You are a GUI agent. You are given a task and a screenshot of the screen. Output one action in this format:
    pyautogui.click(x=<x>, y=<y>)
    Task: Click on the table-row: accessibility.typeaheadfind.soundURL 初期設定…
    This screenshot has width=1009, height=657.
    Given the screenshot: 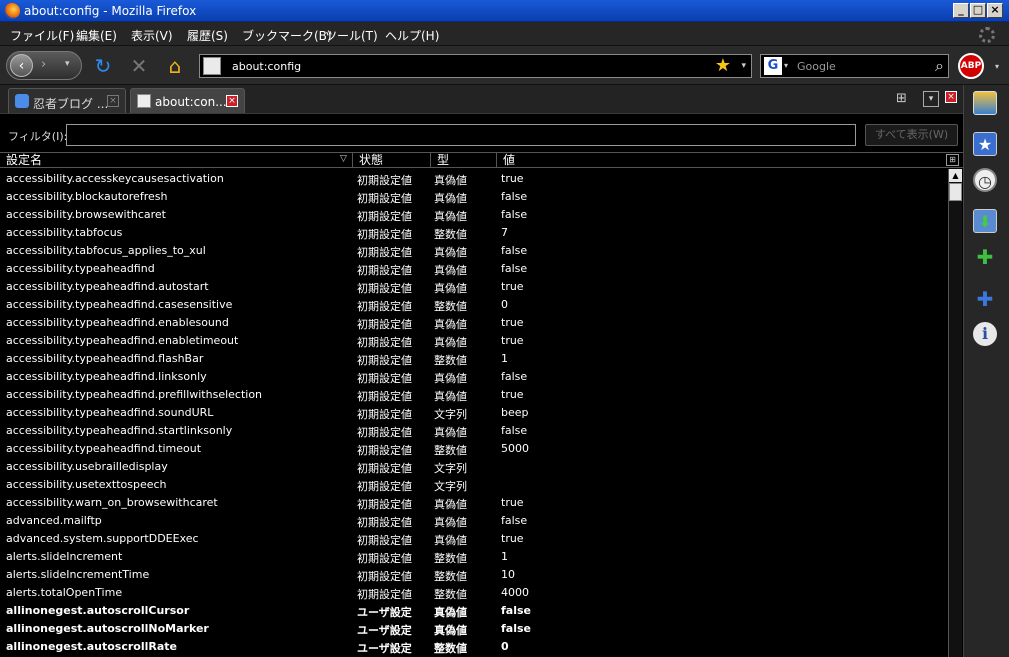 What is the action you would take?
    pyautogui.click(x=474, y=412)
    